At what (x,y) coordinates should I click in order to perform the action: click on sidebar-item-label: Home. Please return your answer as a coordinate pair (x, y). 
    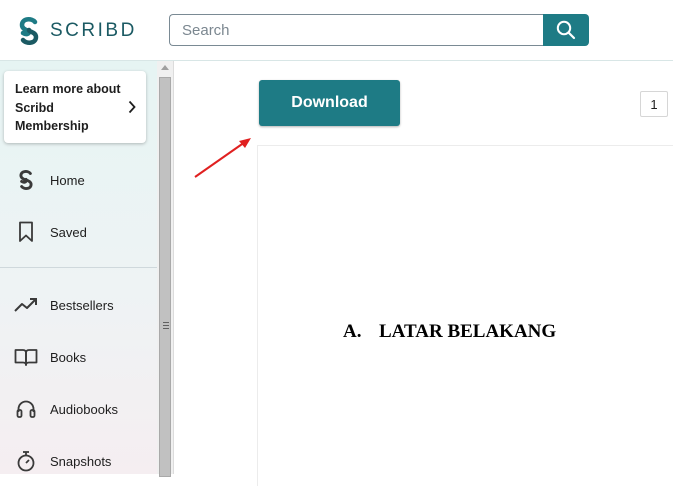
    Looking at the image, I should click on (67, 180).